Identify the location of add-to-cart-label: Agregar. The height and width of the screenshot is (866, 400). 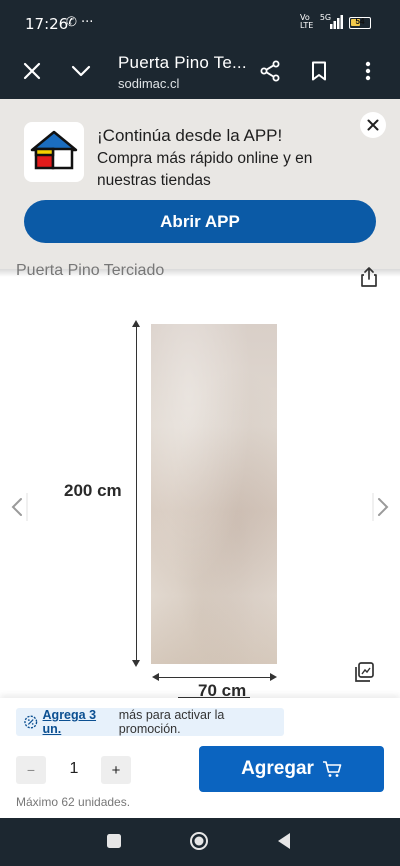
(277, 768).